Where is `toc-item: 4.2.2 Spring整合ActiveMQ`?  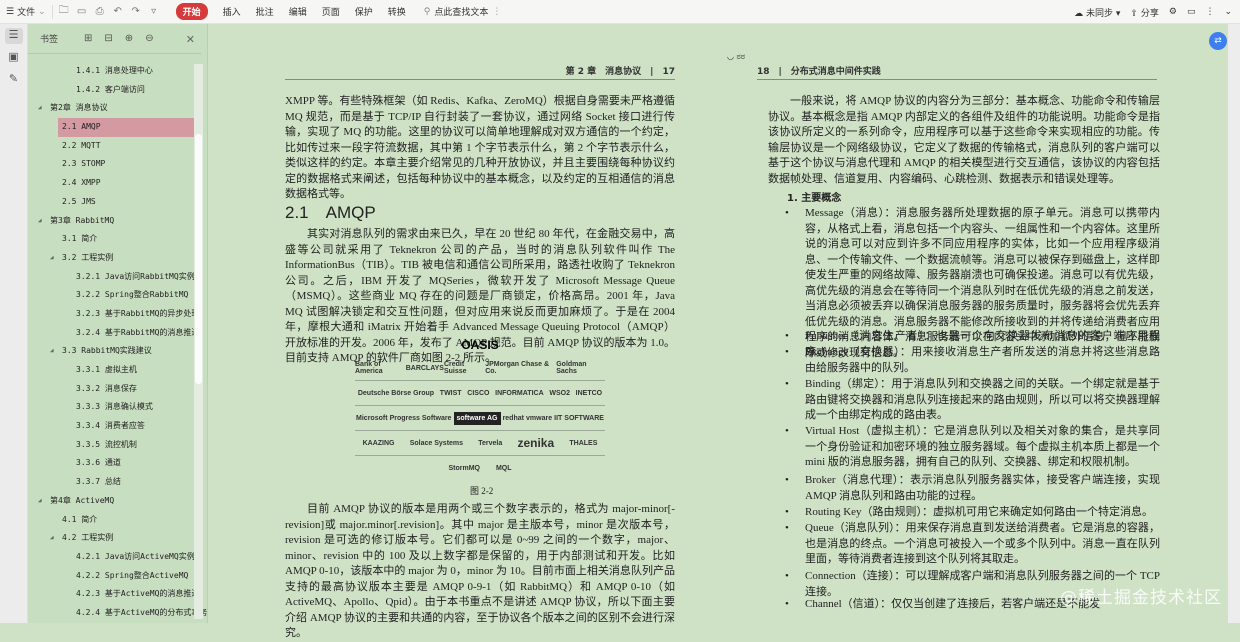 toc-item: 4.2.2 Spring整合ActiveMQ is located at coordinates (114, 576).